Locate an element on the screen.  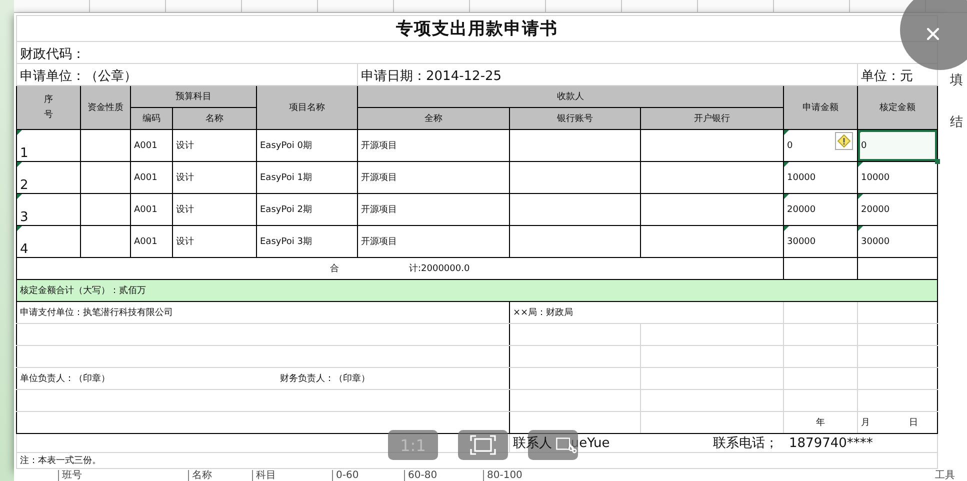
fit-screen-button is located at coordinates (483, 445).